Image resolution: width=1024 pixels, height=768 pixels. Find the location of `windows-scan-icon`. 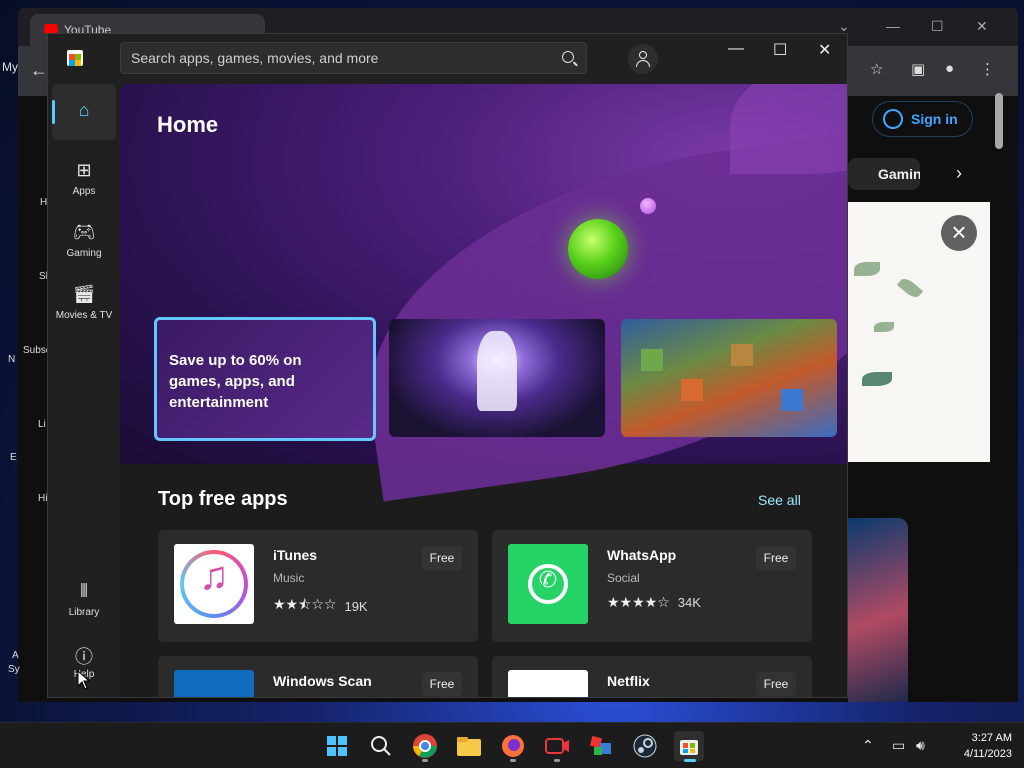

windows-scan-icon is located at coordinates (214, 683).